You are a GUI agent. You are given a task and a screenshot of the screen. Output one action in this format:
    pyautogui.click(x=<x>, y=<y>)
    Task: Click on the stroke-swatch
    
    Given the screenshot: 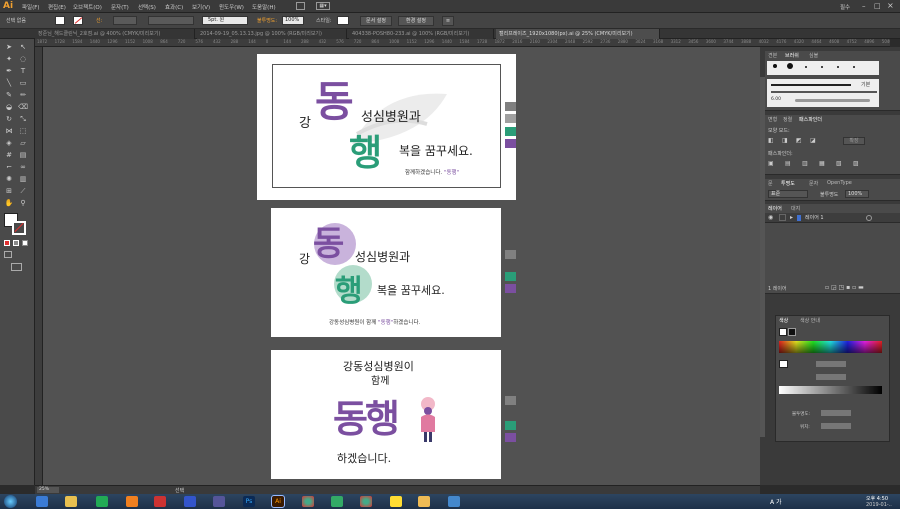 What is the action you would take?
    pyautogui.click(x=78, y=20)
    